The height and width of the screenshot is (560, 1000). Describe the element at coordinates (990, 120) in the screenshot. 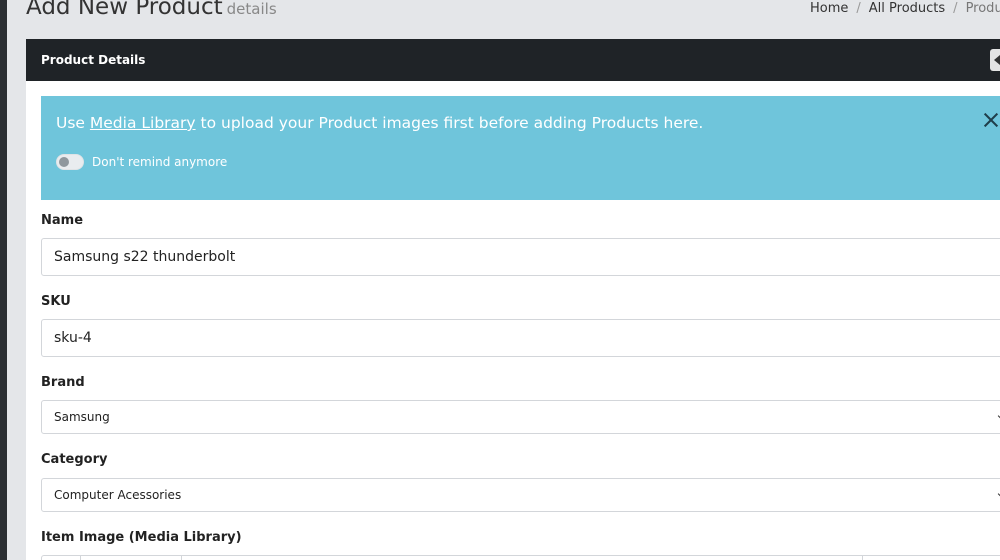

I see `close-icon` at that location.